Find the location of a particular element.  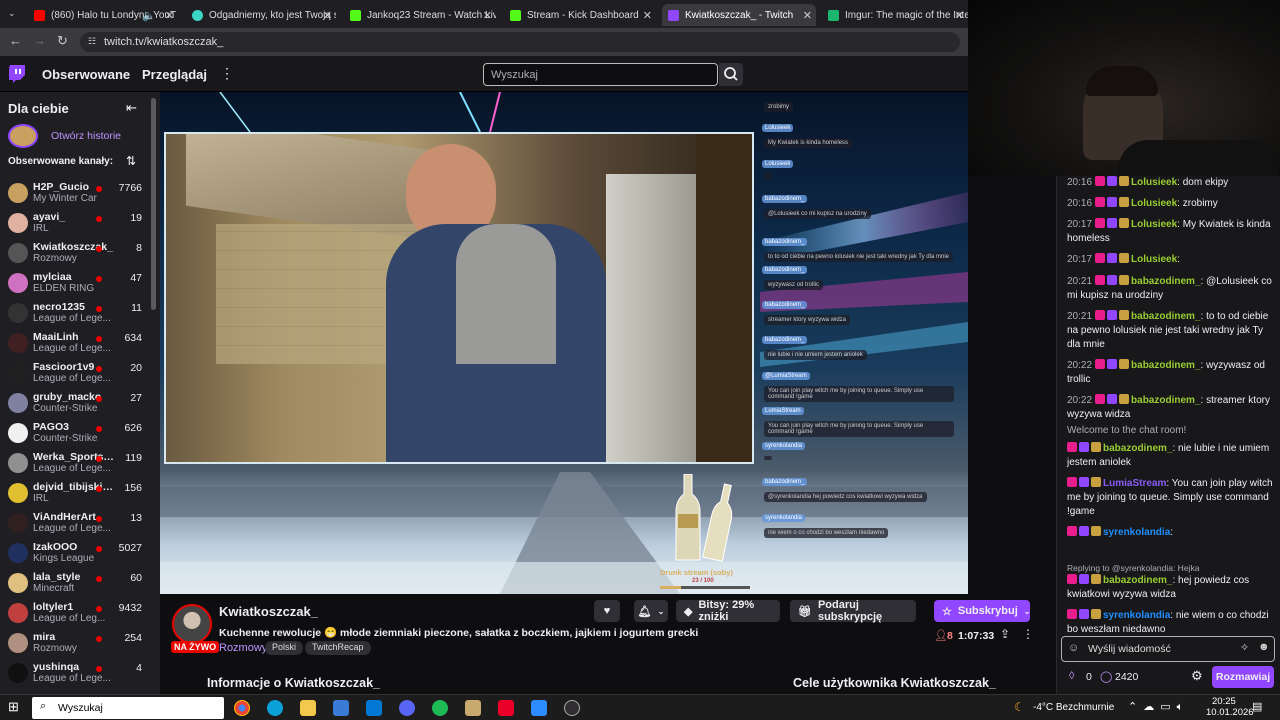

discord-icon is located at coordinates (407, 708).